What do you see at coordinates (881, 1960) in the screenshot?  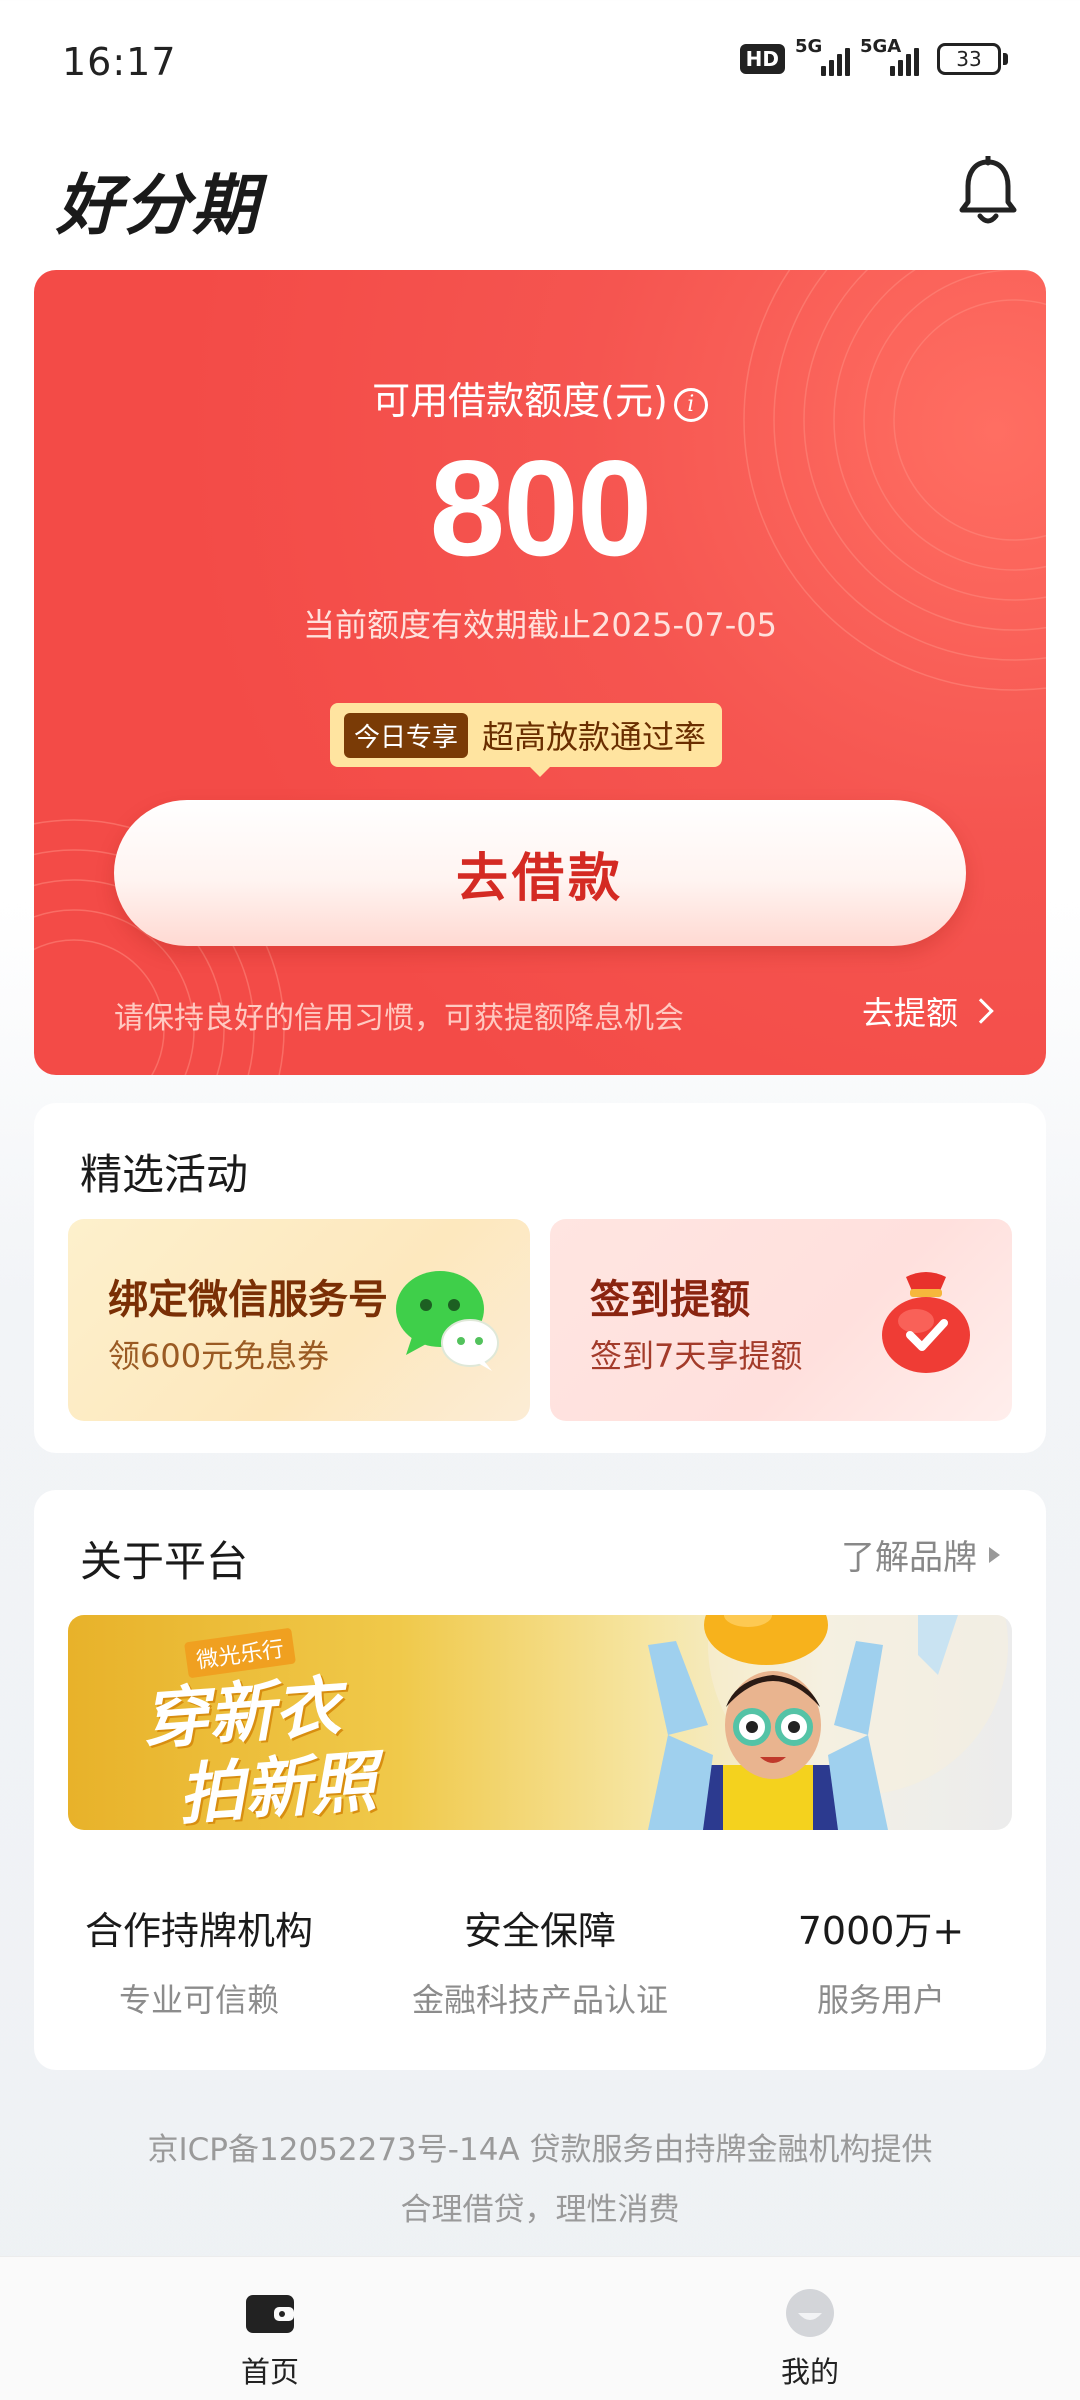 I see `stat-users: 7000万+ 服务用户` at bounding box center [881, 1960].